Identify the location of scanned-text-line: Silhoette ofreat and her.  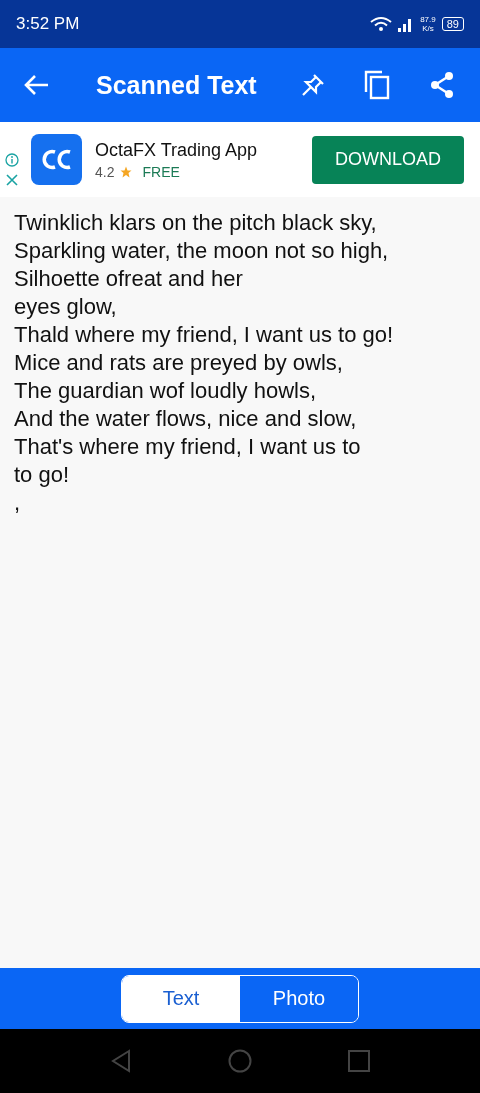
(129, 279).